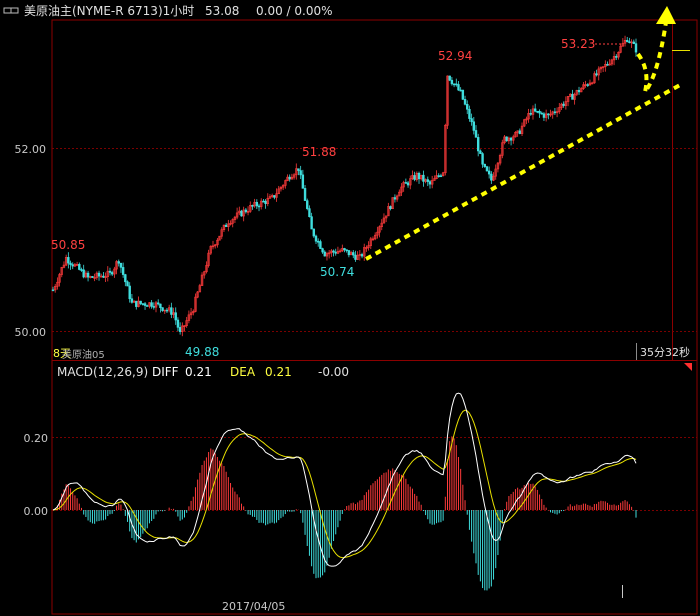 This screenshot has width=700, height=616. Describe the element at coordinates (222, 11) in the screenshot. I see `last-price: 53.08` at that location.